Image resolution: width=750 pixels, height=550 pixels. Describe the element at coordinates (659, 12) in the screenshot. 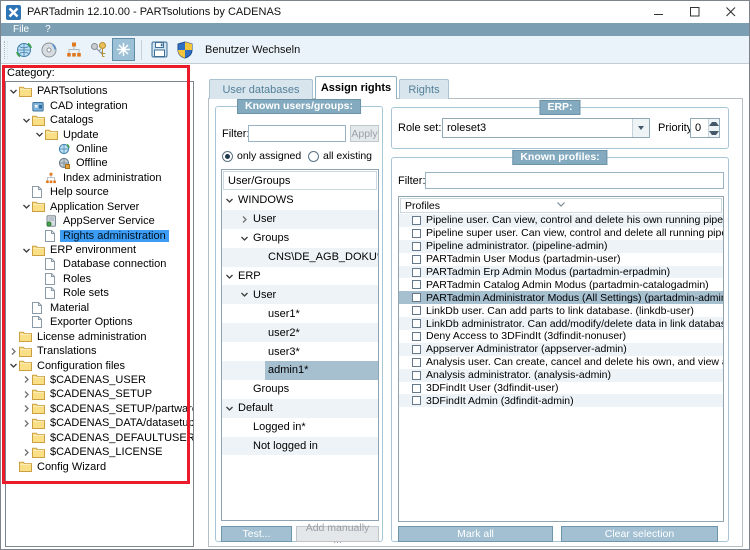

I see `minimize-icon` at that location.